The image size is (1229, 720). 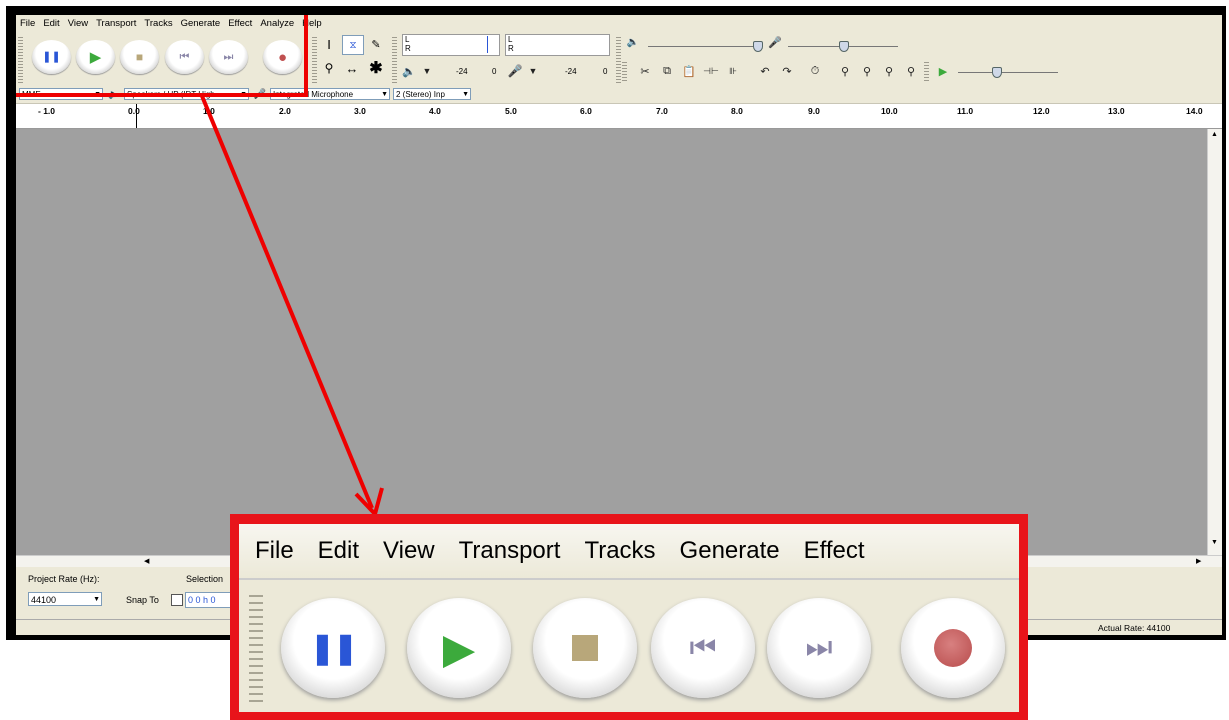 I want to click on stop-icon, so click(x=585, y=648).